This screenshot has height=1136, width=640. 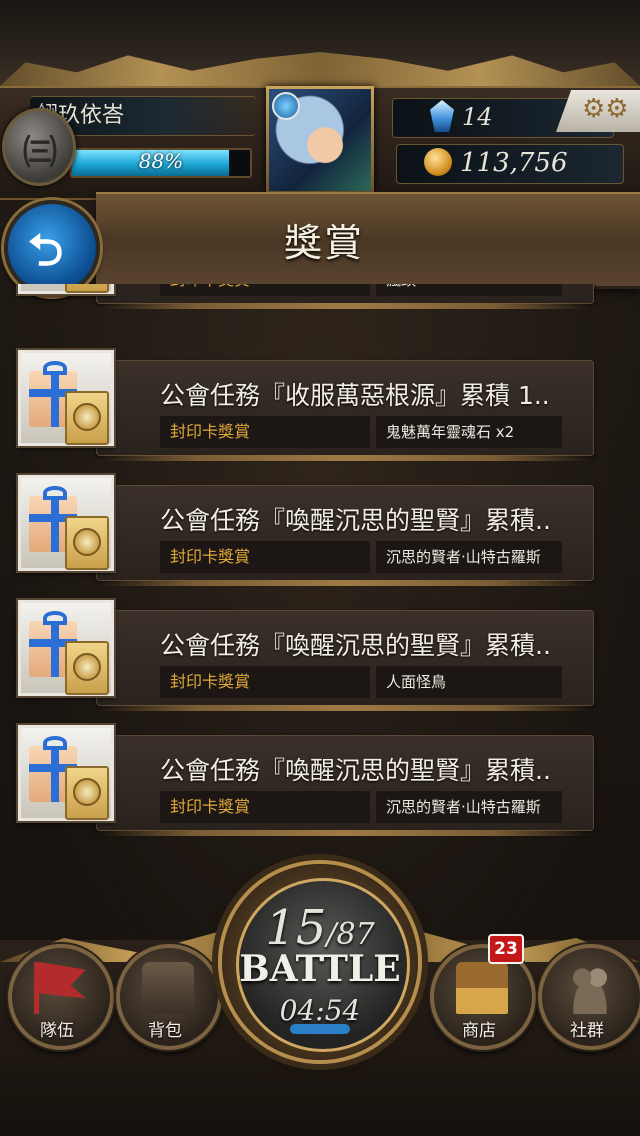 I want to click on nav-shop-label: 商店, so click(x=479, y=1031).